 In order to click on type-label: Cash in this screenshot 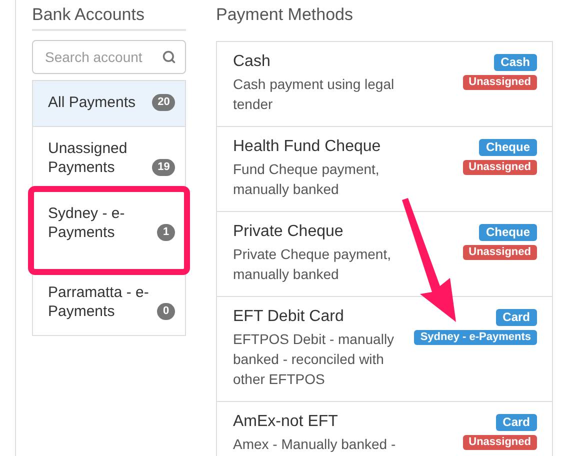, I will do `click(515, 62)`.